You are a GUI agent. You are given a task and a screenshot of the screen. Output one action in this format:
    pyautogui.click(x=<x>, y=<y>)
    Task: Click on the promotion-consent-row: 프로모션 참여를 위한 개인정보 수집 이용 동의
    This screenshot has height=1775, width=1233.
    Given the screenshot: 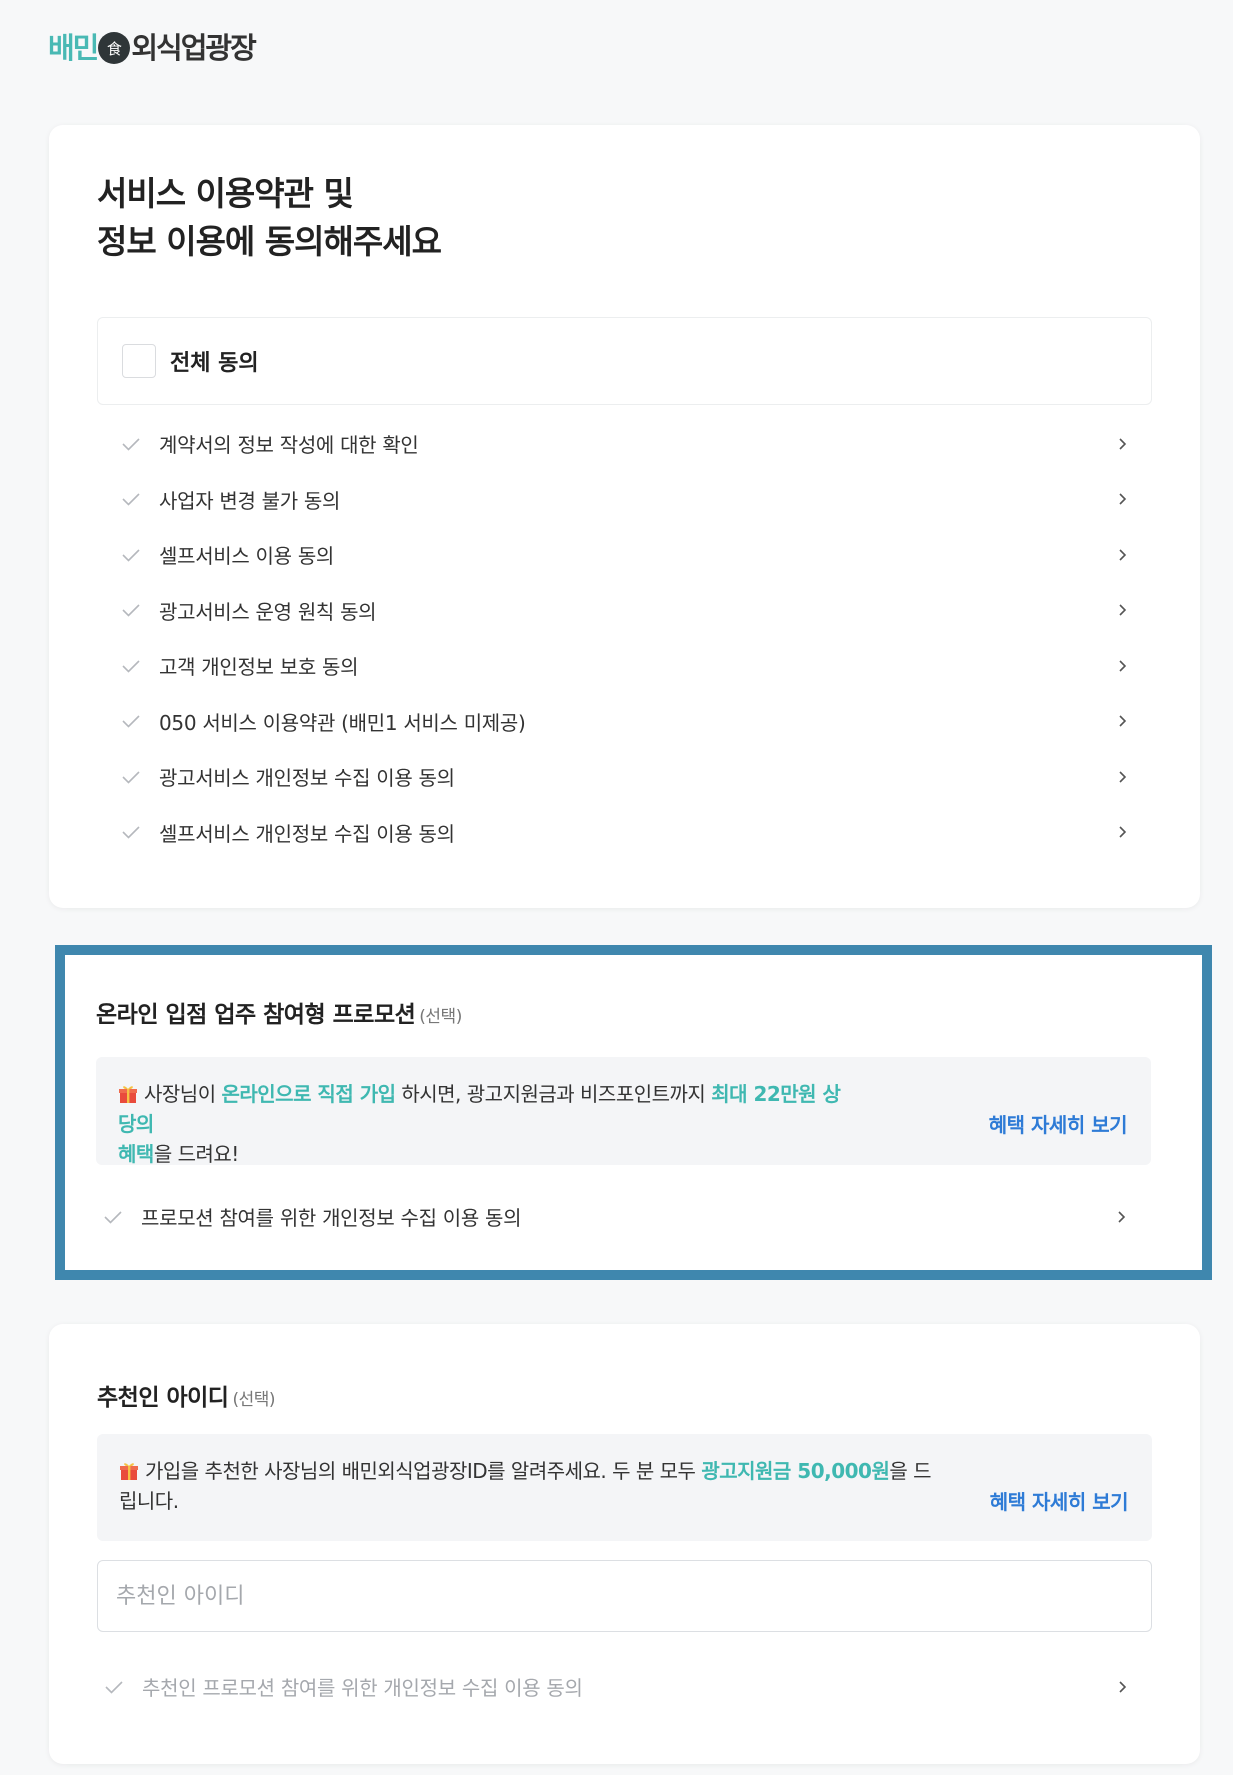 What is the action you would take?
    pyautogui.click(x=623, y=1217)
    